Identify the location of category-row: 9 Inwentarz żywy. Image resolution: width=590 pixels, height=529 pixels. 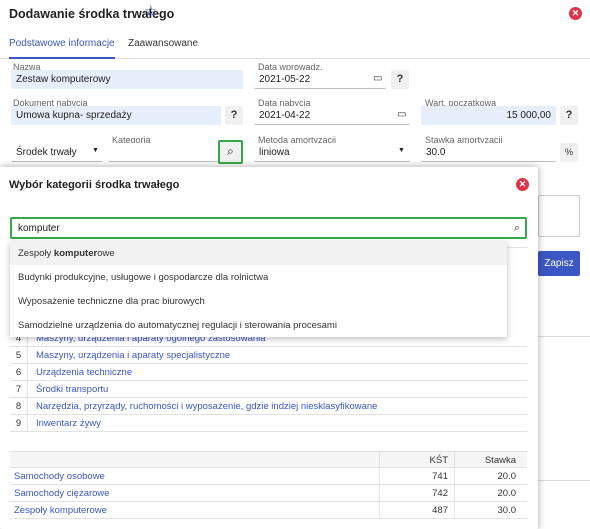
(268, 423).